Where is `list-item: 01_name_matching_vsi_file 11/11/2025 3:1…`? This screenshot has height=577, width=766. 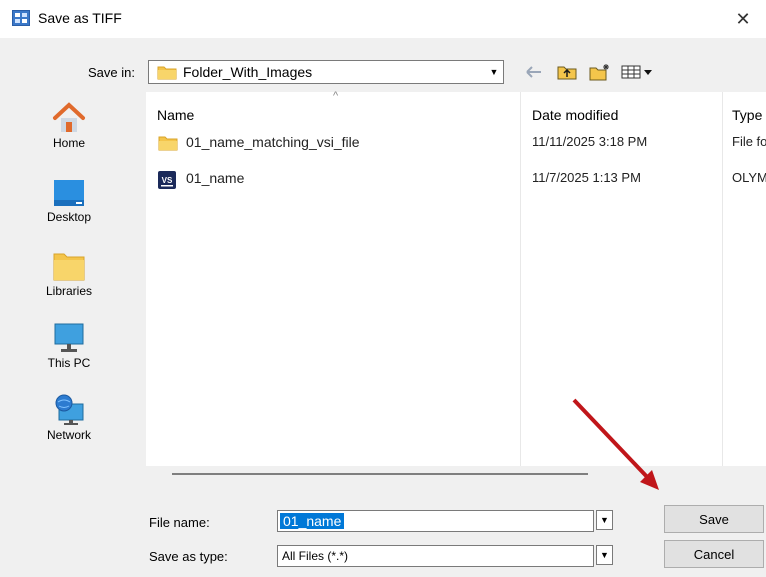 list-item: 01_name_matching_vsi_file 11/11/2025 3:1… is located at coordinates (456, 144).